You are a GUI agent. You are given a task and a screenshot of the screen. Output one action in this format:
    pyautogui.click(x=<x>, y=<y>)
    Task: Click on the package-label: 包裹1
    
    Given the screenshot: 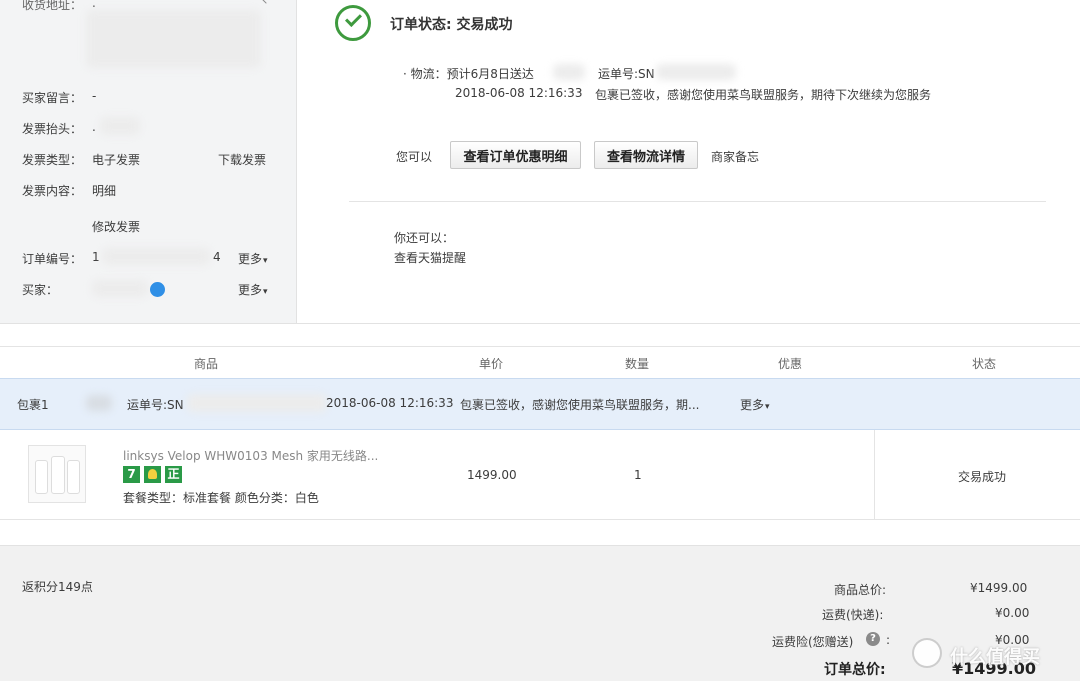 What is the action you would take?
    pyautogui.click(x=33, y=405)
    